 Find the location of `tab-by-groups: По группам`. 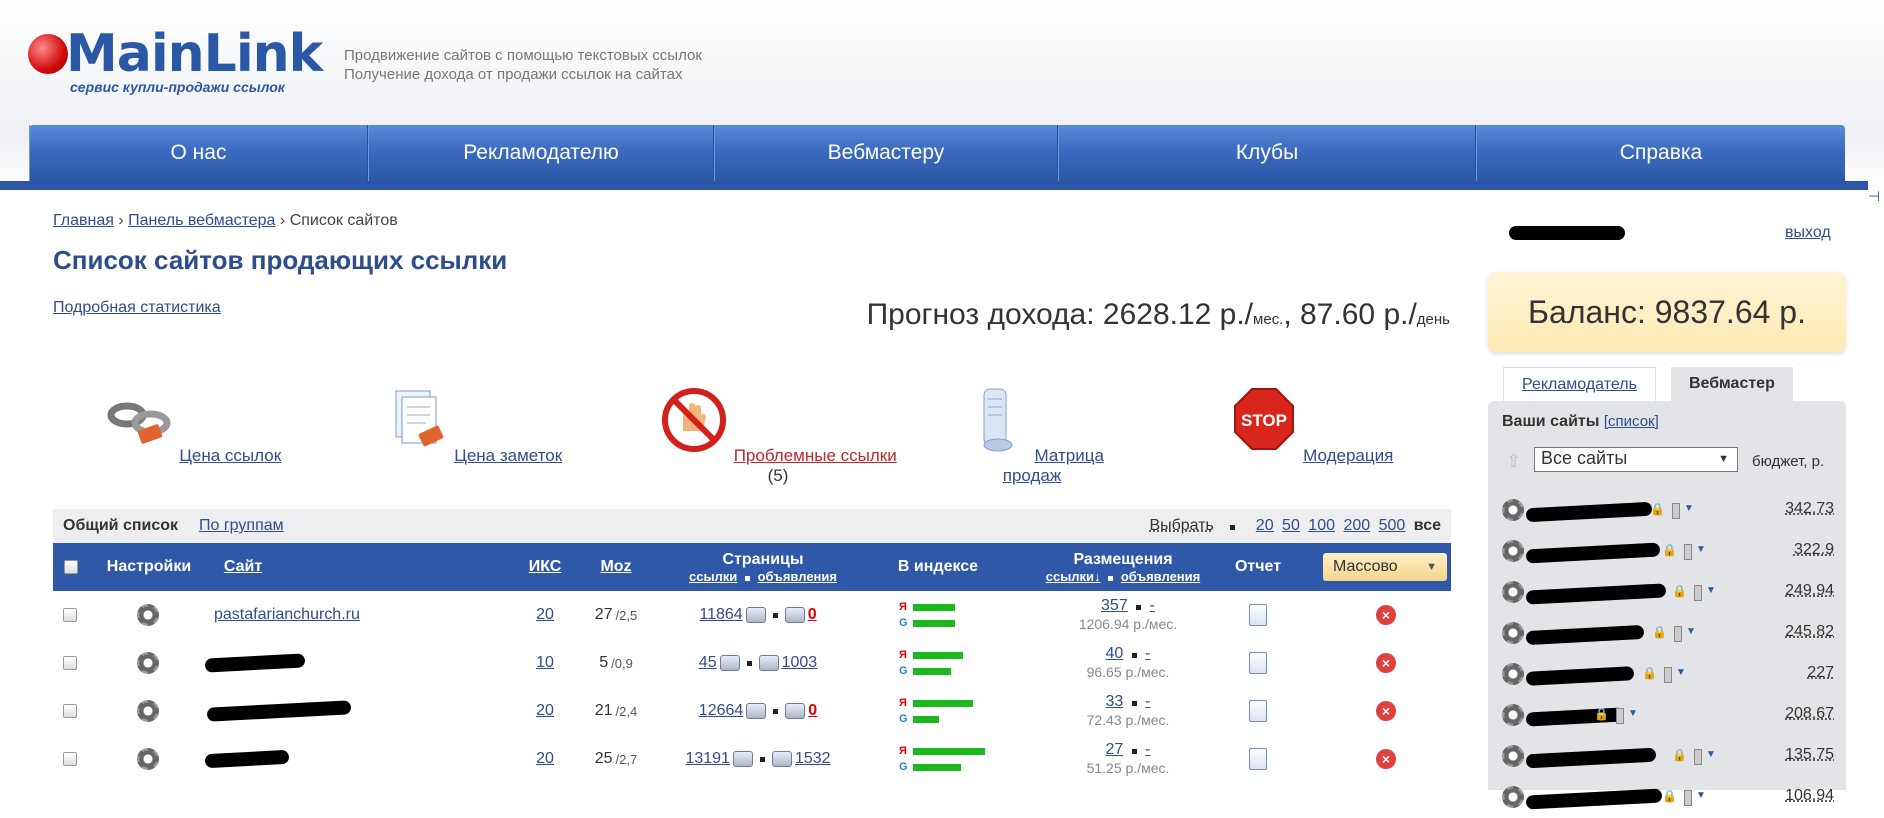

tab-by-groups: По группам is located at coordinates (241, 526).